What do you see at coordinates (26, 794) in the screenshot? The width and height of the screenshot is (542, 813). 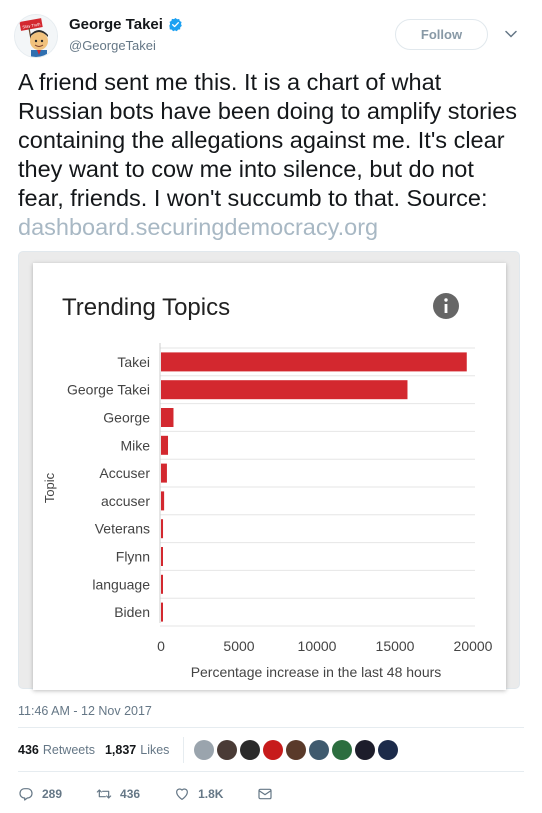 I see `reply-icon` at bounding box center [26, 794].